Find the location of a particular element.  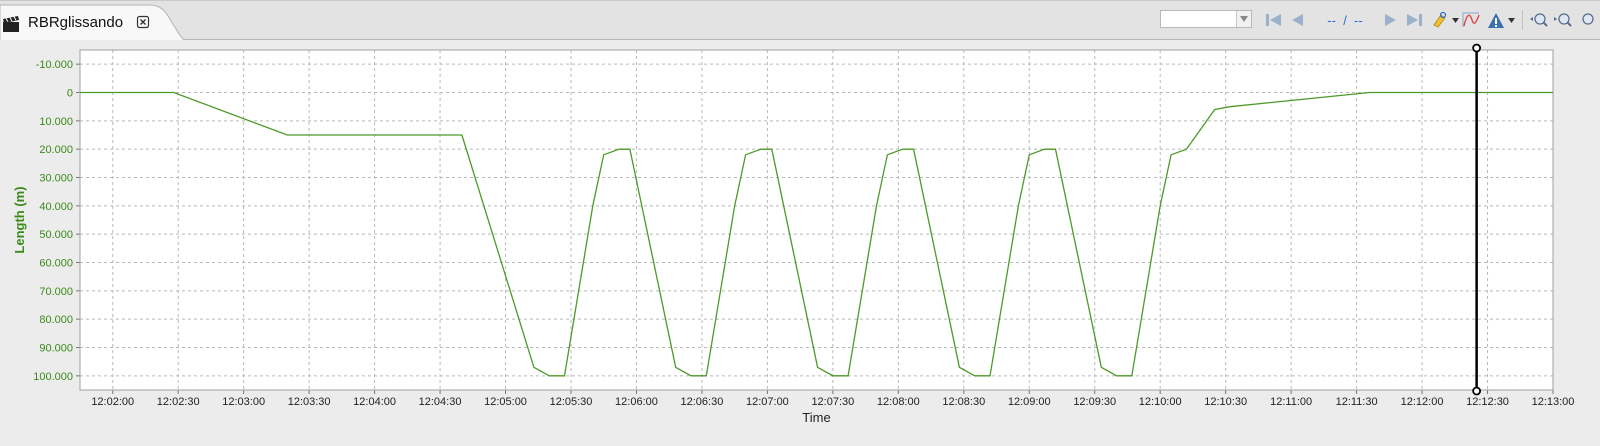

x-tick-label: 12:11:30 is located at coordinates (1357, 402).